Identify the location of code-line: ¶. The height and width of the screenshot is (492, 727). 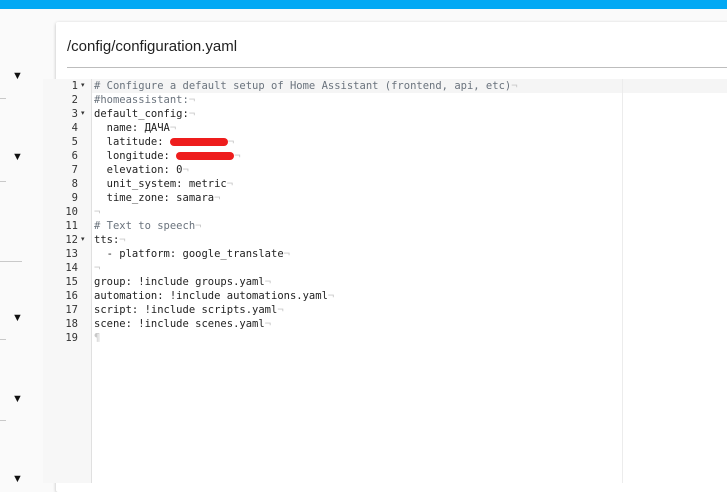
(97, 338).